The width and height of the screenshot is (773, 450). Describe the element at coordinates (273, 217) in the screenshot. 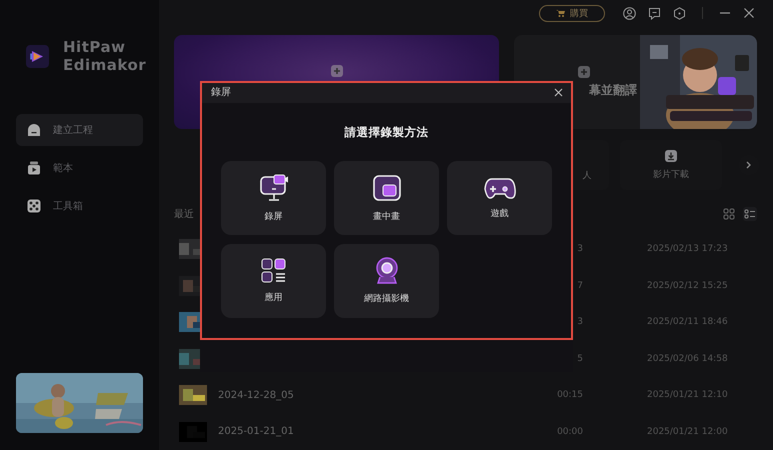

I see `option-label: 錄屏` at that location.